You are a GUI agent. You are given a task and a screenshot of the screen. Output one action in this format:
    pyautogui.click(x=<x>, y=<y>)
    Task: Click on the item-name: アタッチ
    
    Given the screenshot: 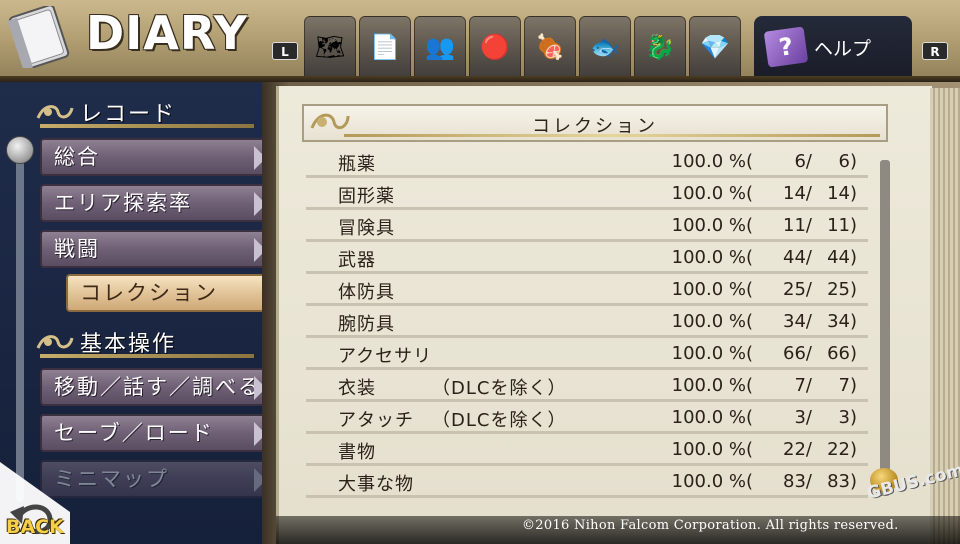 What is the action you would take?
    pyautogui.click(x=376, y=420)
    